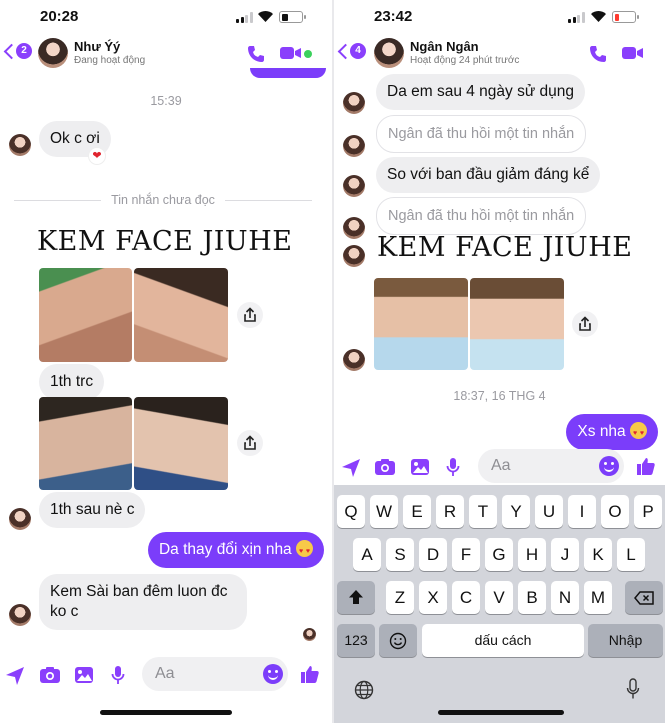 The image size is (665, 723). What do you see at coordinates (631, 554) in the screenshot?
I see `key-l: L` at bounding box center [631, 554].